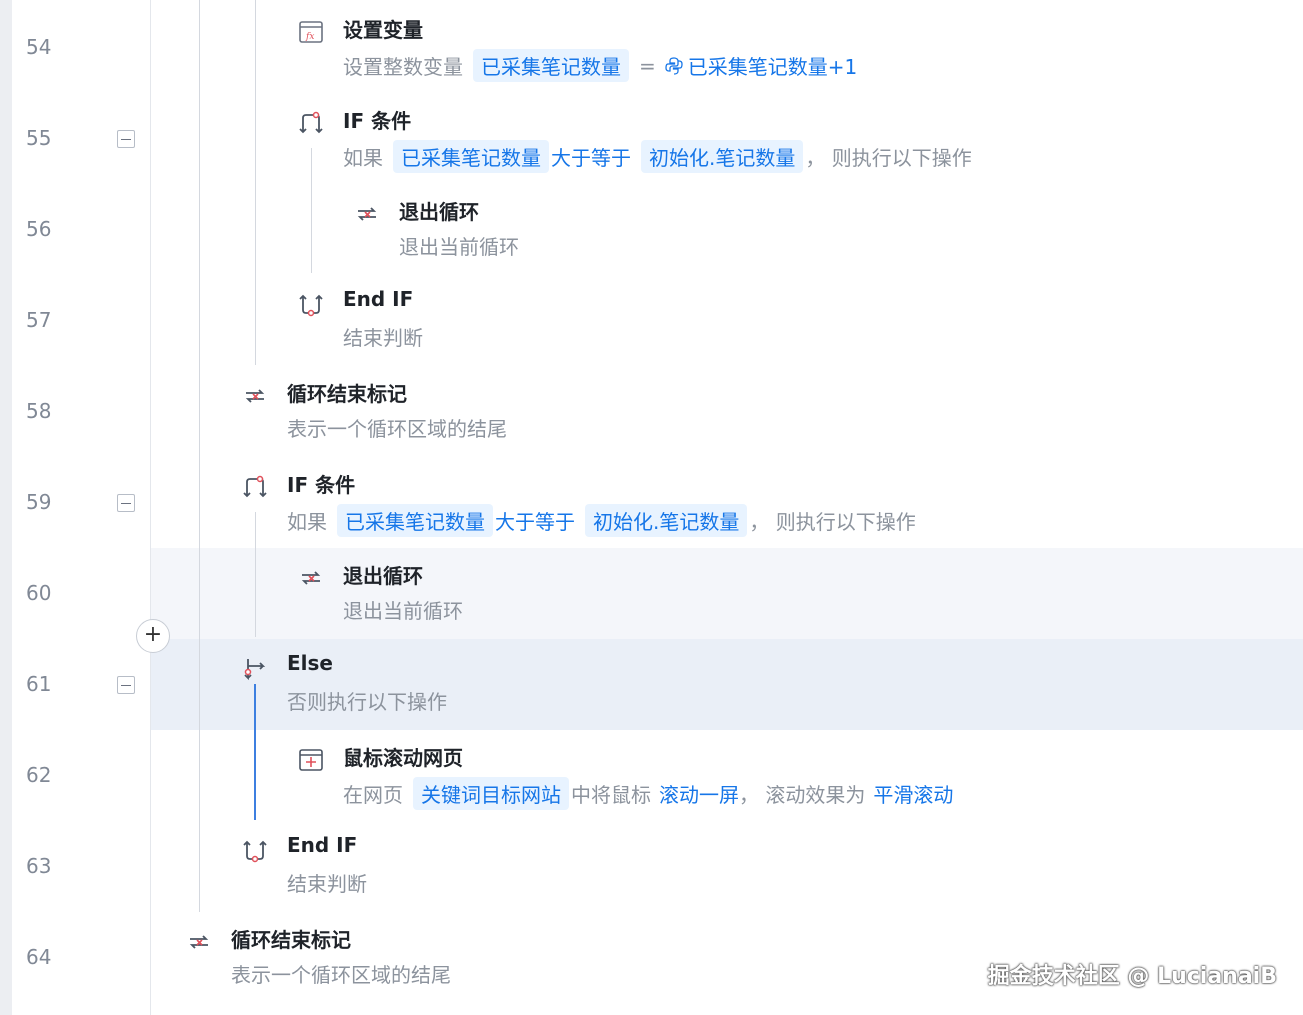 This screenshot has width=1303, height=1015. Describe the element at coordinates (611, 795) in the screenshot. I see `desc-text: 中将鼠标` at that location.